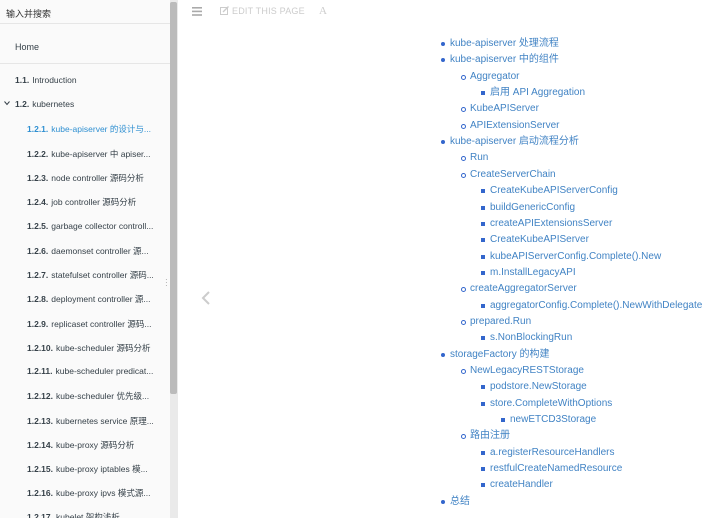  I want to click on toc-link: NewLegacyRESTStorage, so click(527, 370).